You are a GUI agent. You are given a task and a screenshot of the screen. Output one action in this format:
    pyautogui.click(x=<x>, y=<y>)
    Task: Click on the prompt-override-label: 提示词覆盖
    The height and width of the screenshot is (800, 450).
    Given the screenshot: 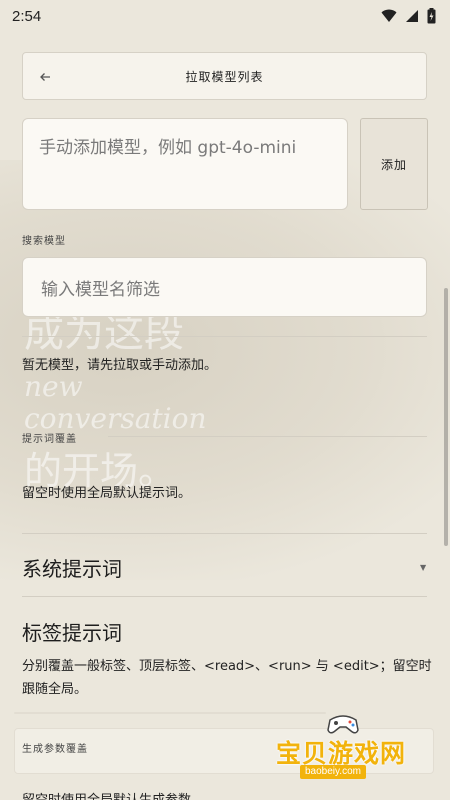 What is the action you would take?
    pyautogui.click(x=49, y=439)
    